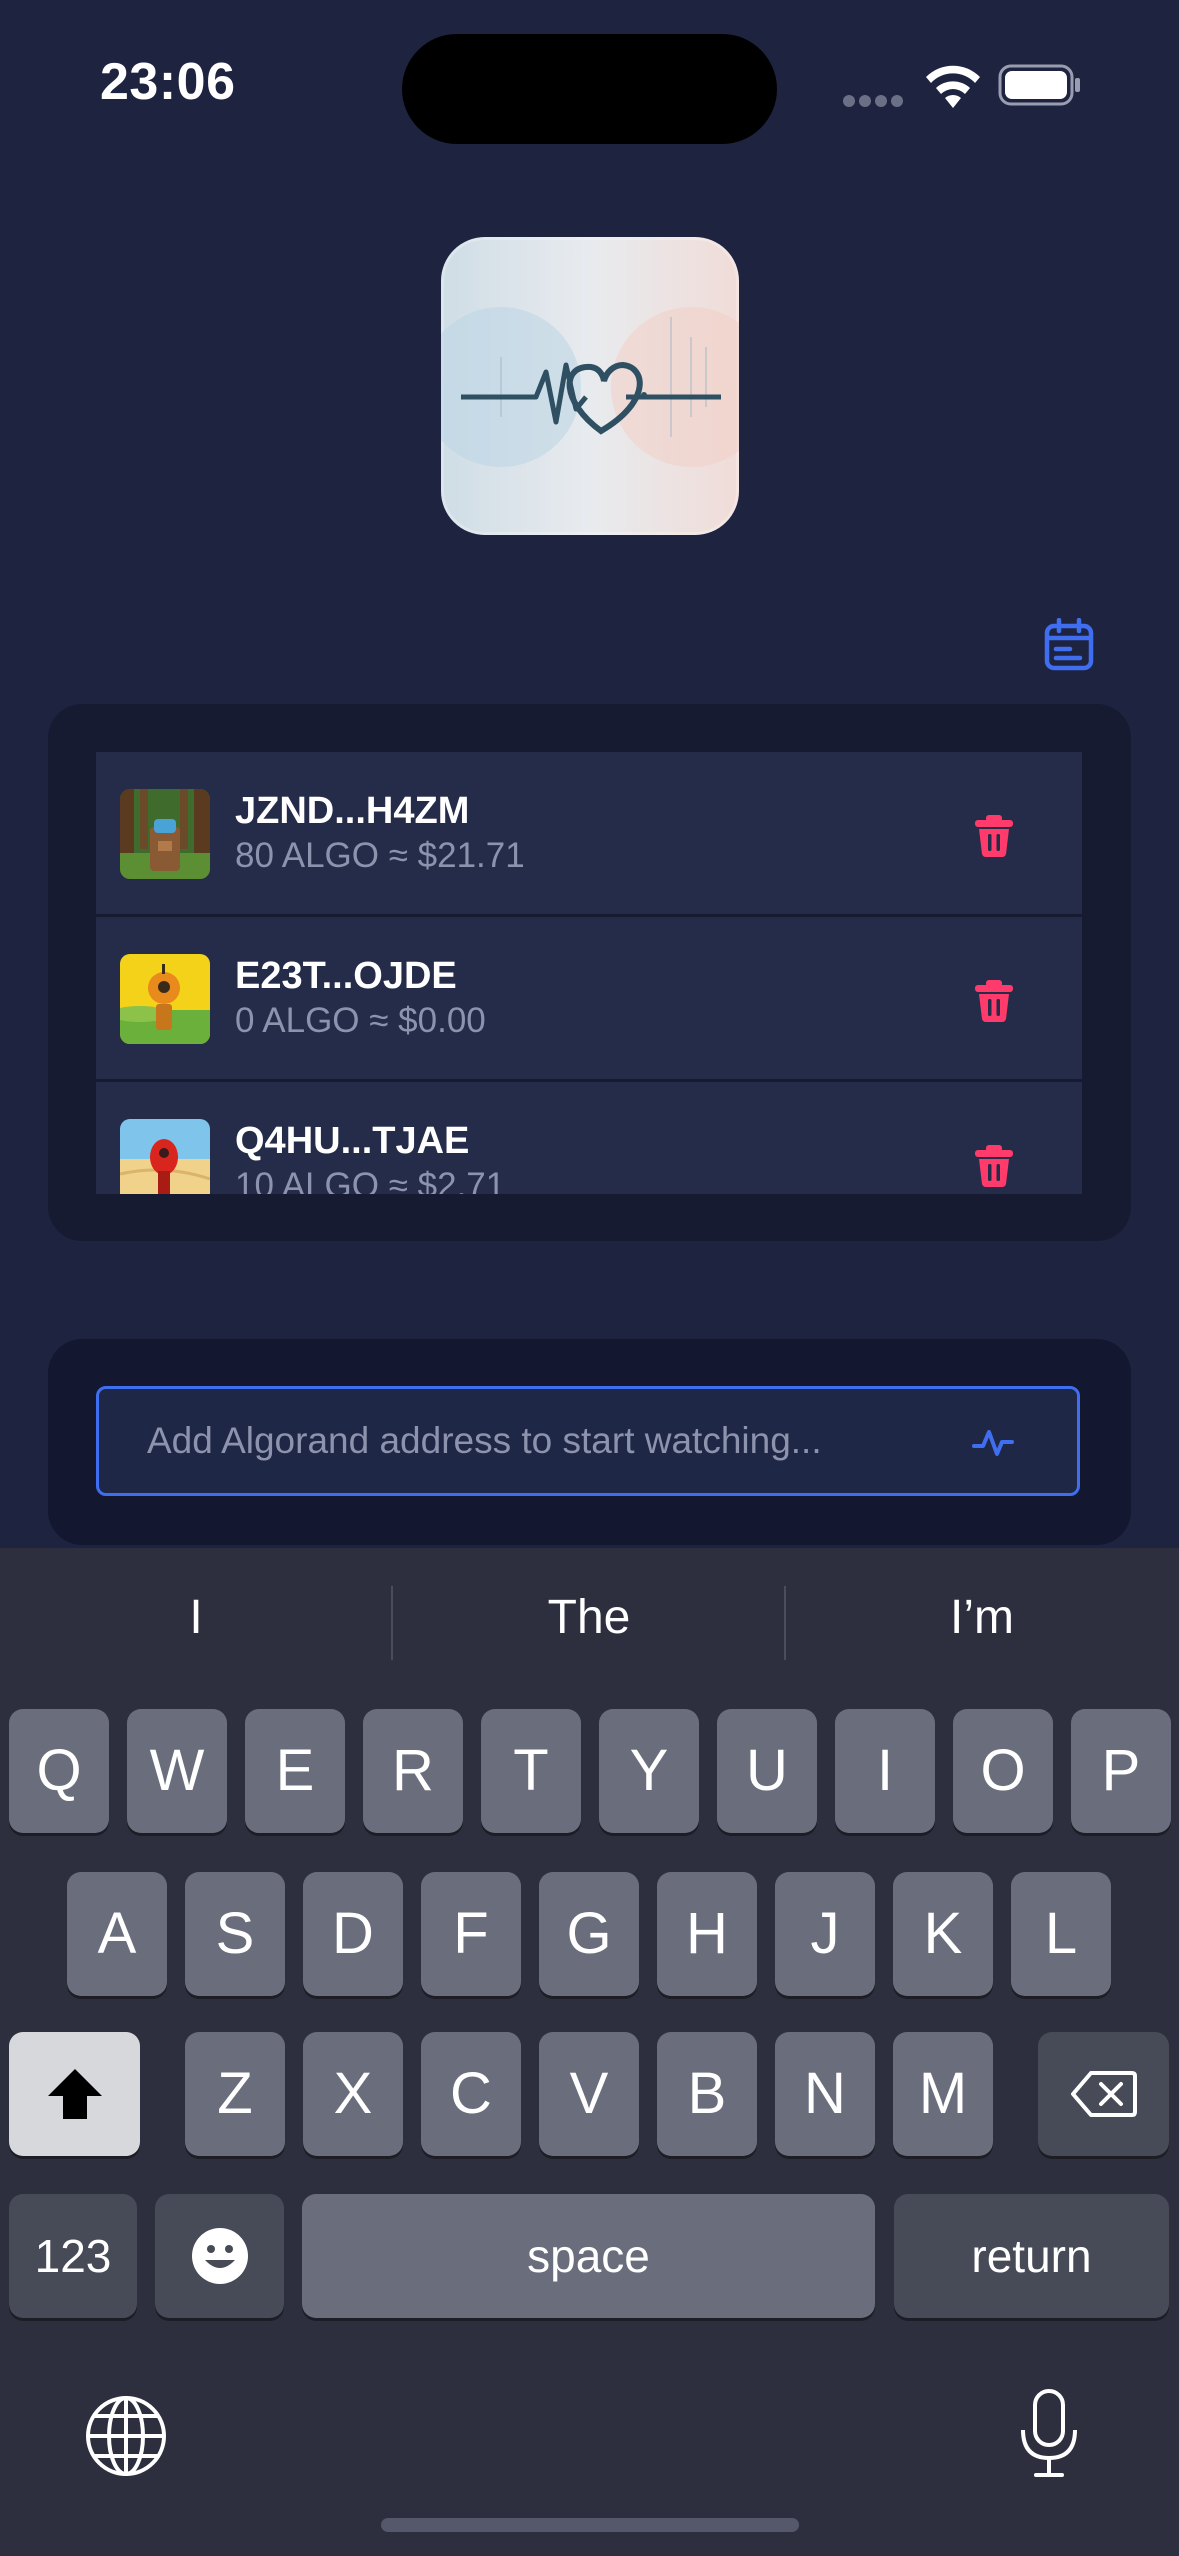 Image resolution: width=1179 pixels, height=2556 pixels. I want to click on app-logo, so click(590, 386).